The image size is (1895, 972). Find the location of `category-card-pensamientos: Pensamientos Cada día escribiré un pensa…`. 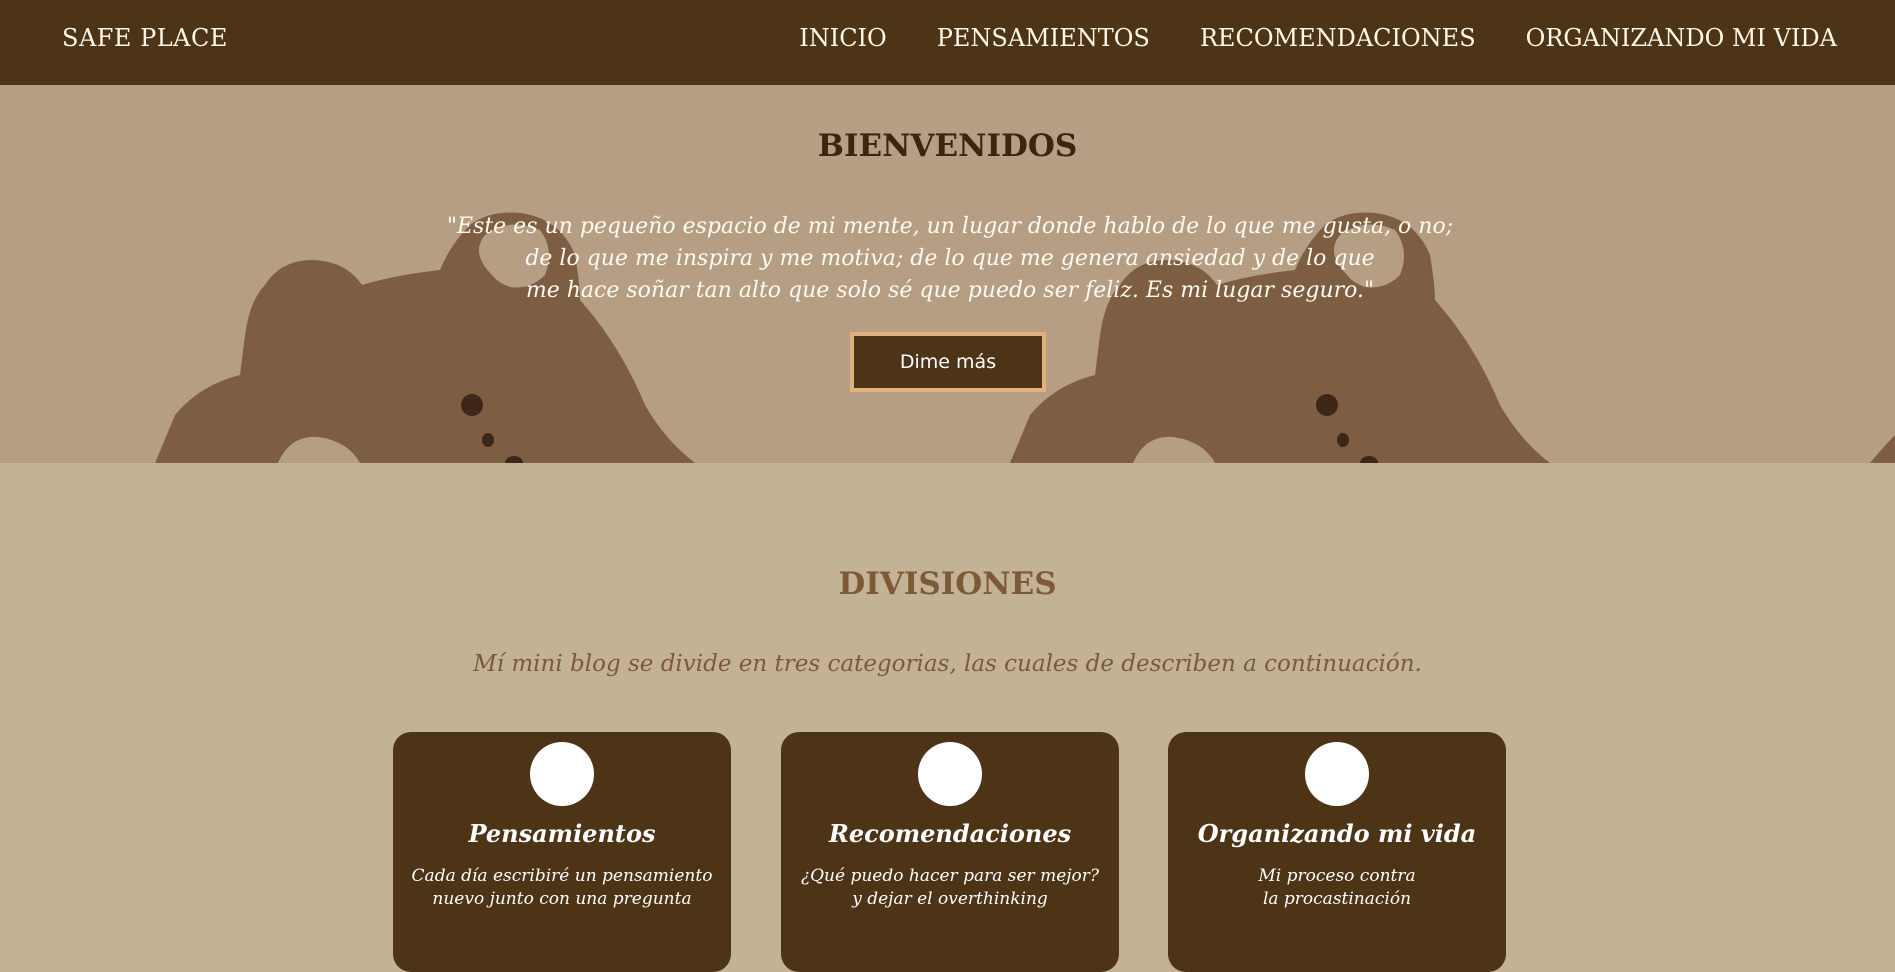

category-card-pensamientos: Pensamientos Cada día escribiré un pensa… is located at coordinates (562, 852).